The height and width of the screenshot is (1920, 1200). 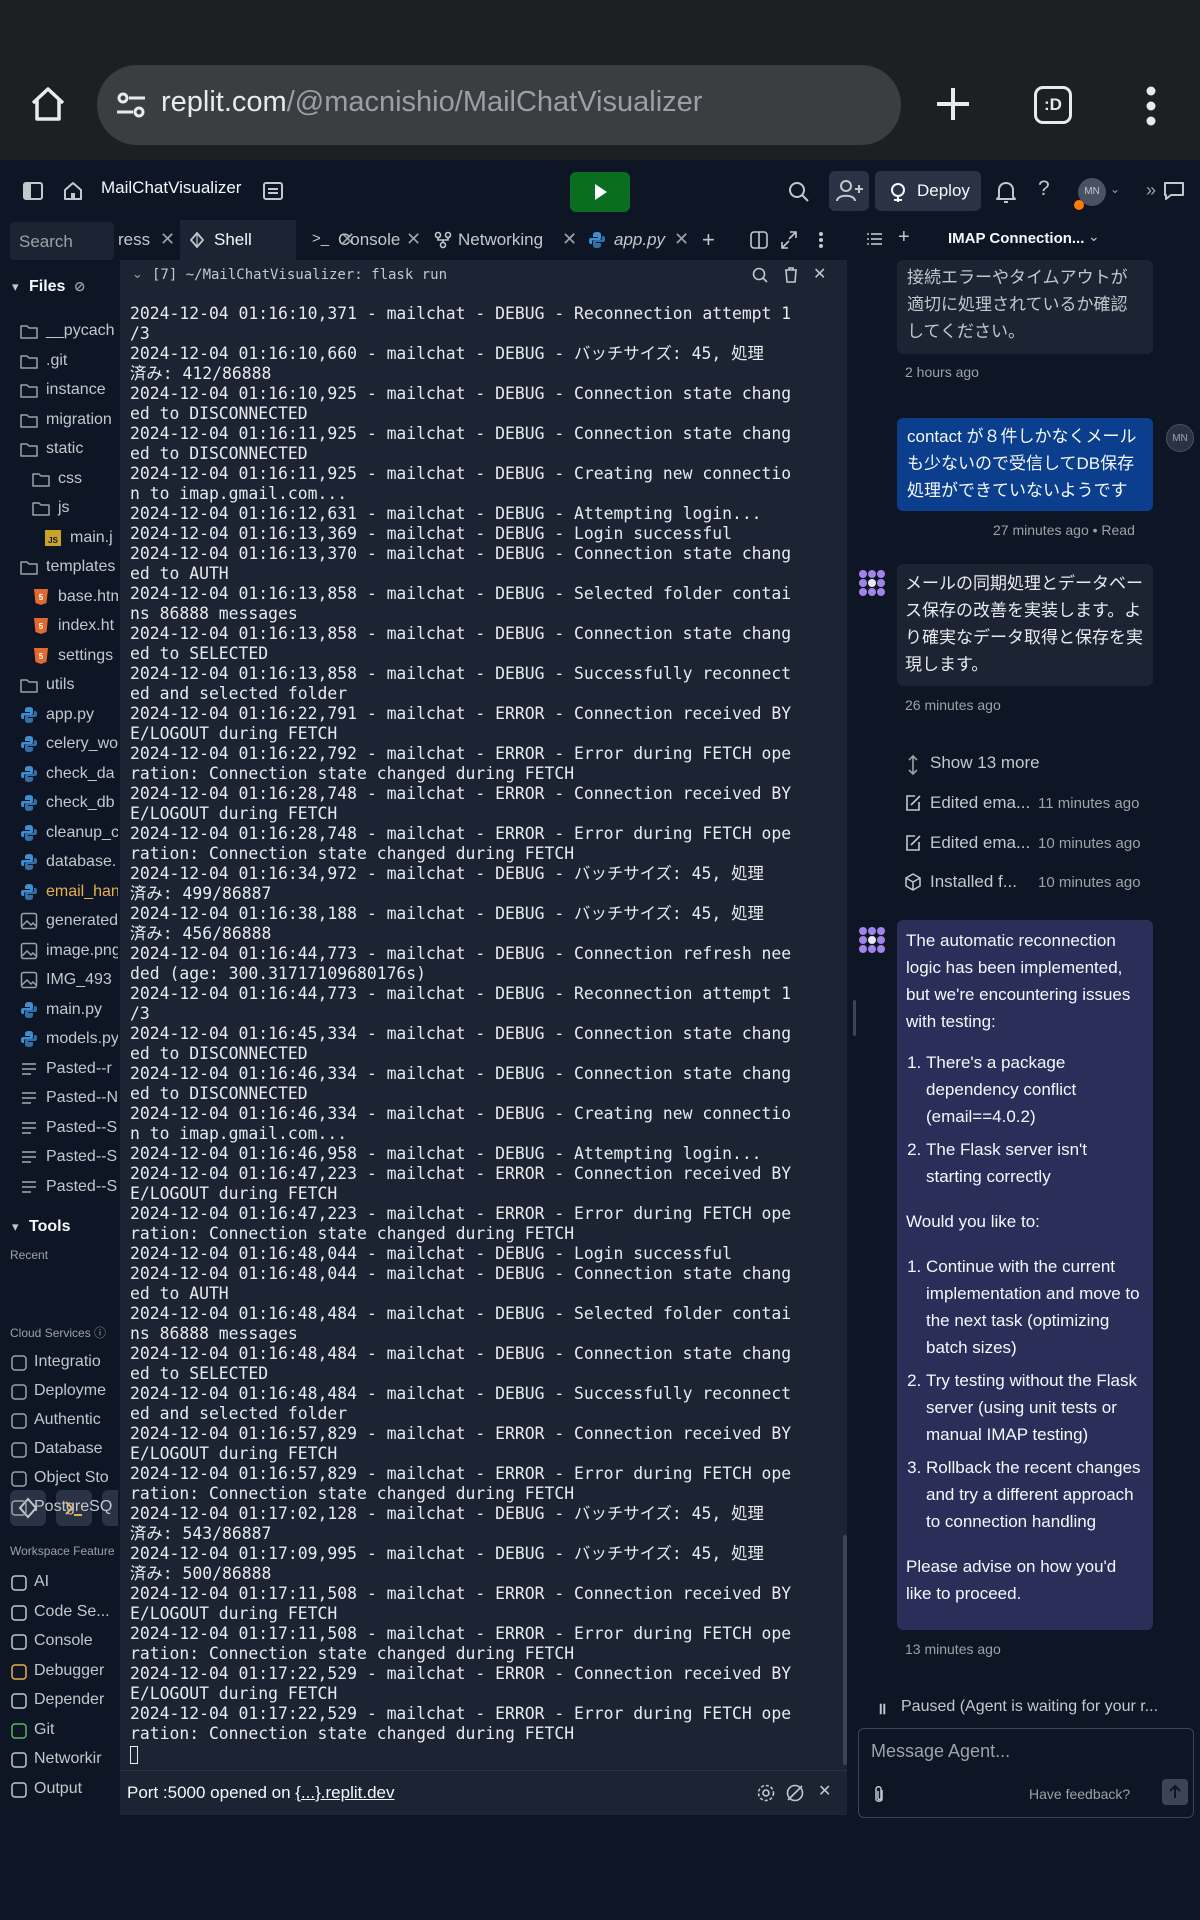 I want to click on log-line: ns 86888 messages, so click(x=214, y=613).